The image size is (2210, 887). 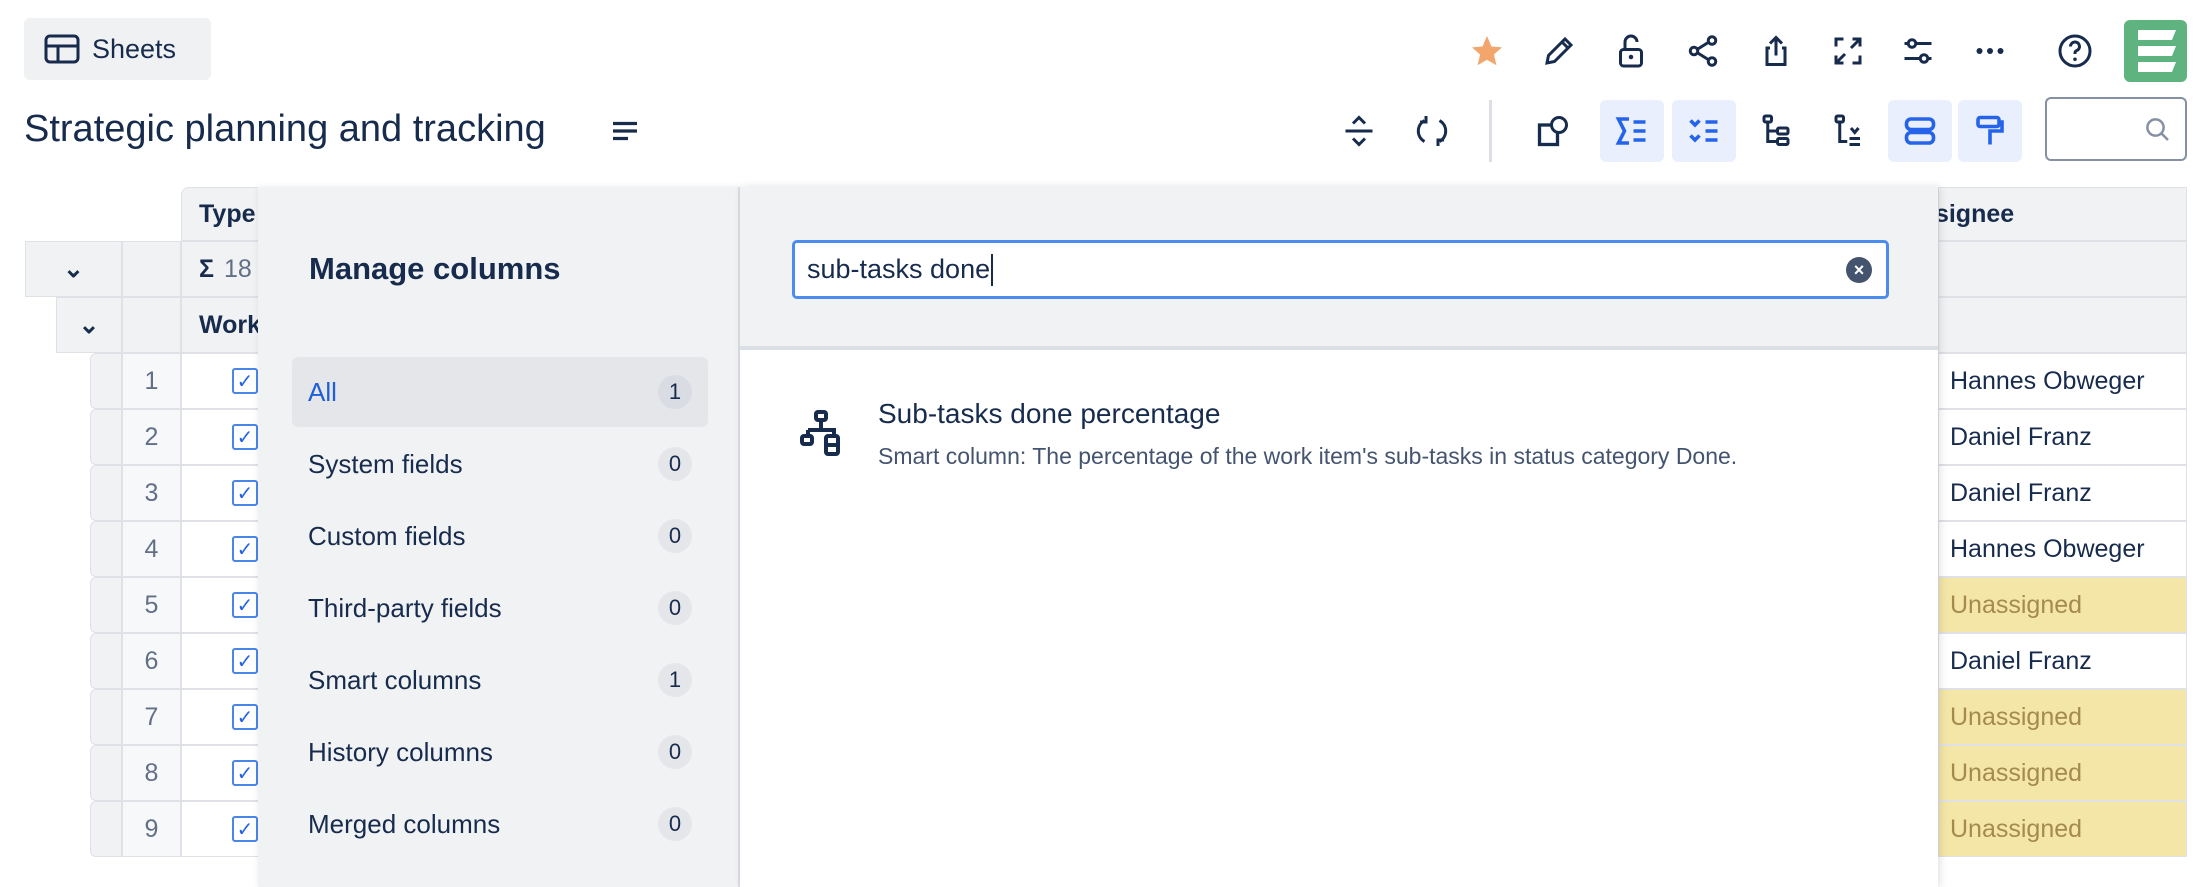 What do you see at coordinates (89, 325) in the screenshot?
I see `group-row-toggle: ⌄` at bounding box center [89, 325].